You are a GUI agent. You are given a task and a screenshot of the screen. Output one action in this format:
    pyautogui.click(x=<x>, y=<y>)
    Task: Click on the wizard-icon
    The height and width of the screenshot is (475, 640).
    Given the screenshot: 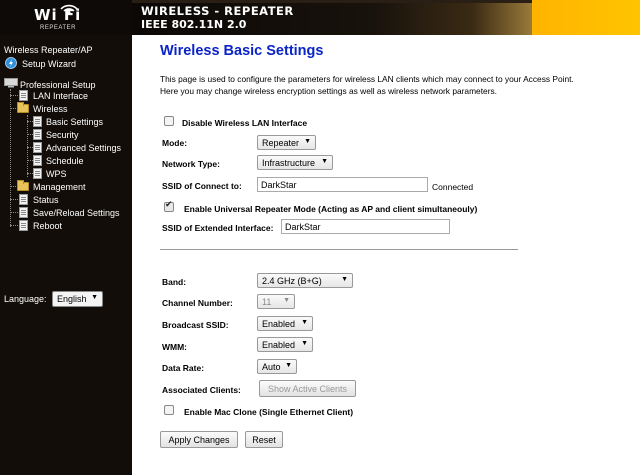 What is the action you would take?
    pyautogui.click(x=11, y=63)
    